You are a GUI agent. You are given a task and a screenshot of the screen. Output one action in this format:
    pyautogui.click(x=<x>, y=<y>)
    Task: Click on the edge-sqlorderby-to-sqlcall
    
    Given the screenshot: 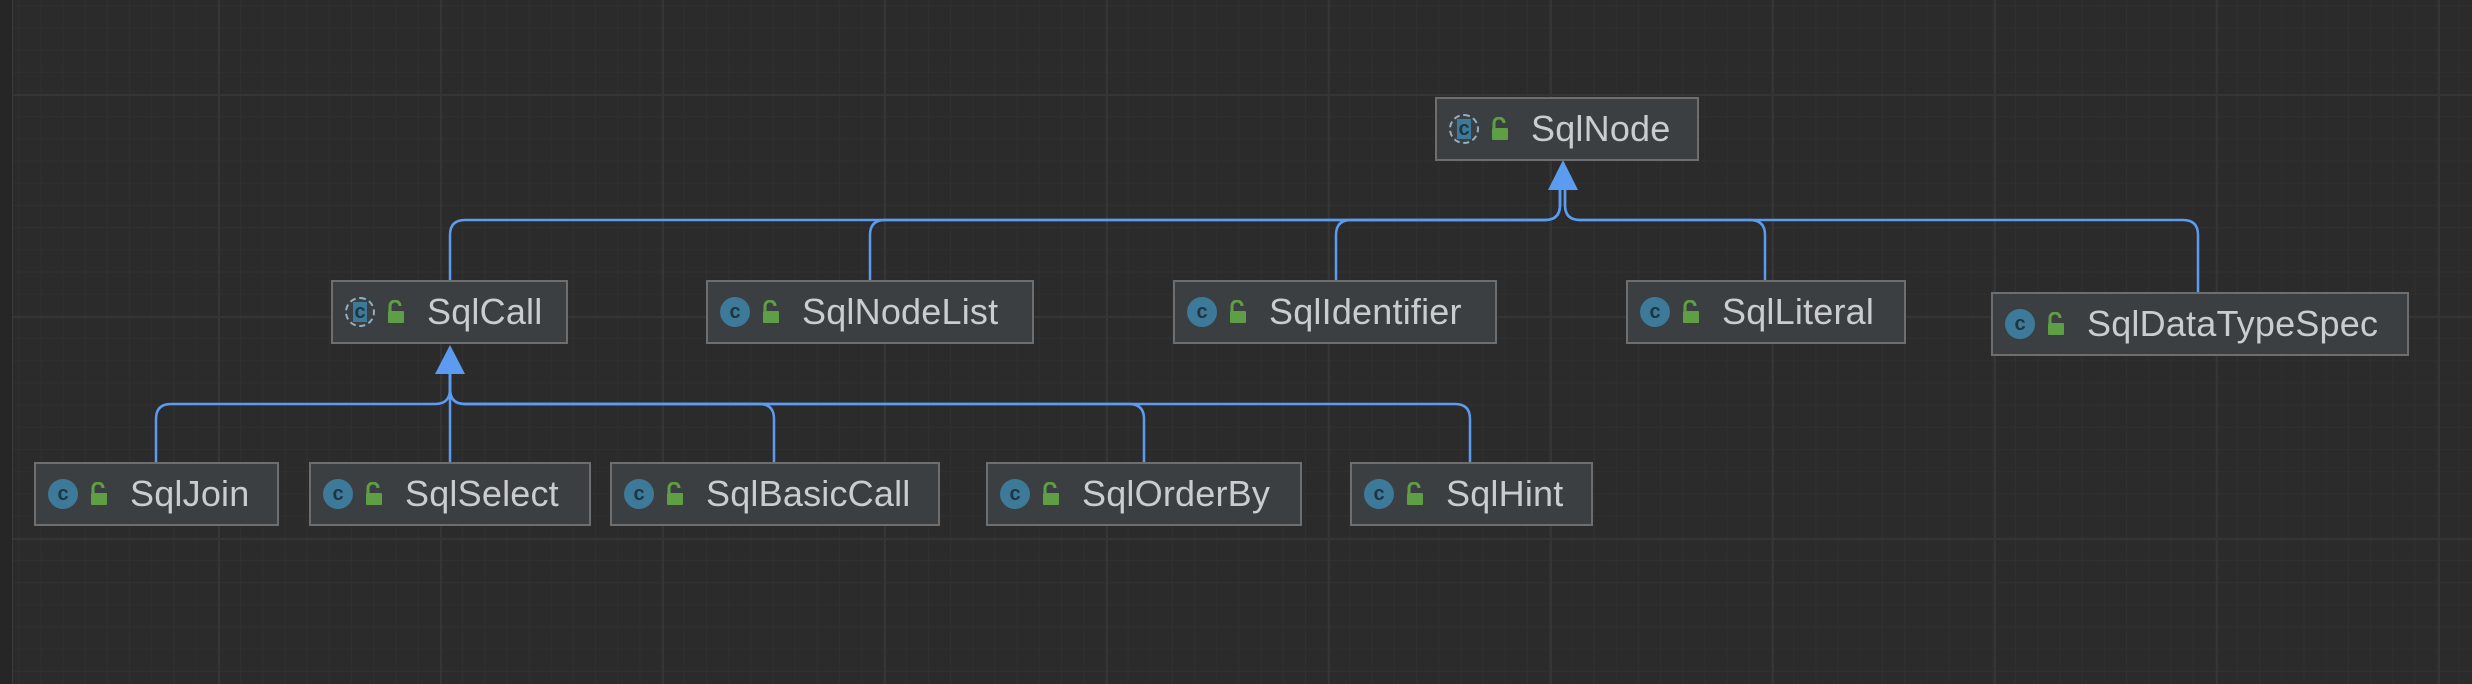 What is the action you would take?
    pyautogui.click(x=797, y=417)
    